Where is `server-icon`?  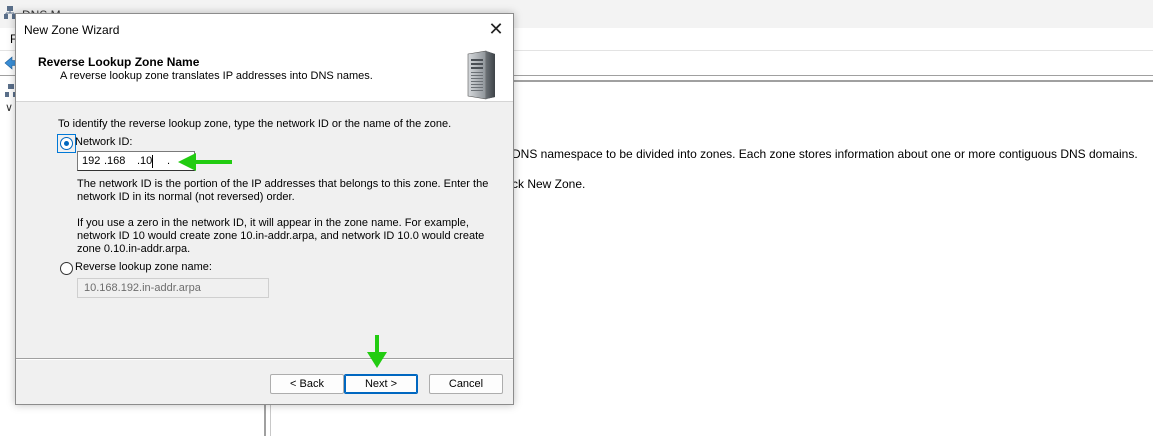
server-icon is located at coordinates (481, 75).